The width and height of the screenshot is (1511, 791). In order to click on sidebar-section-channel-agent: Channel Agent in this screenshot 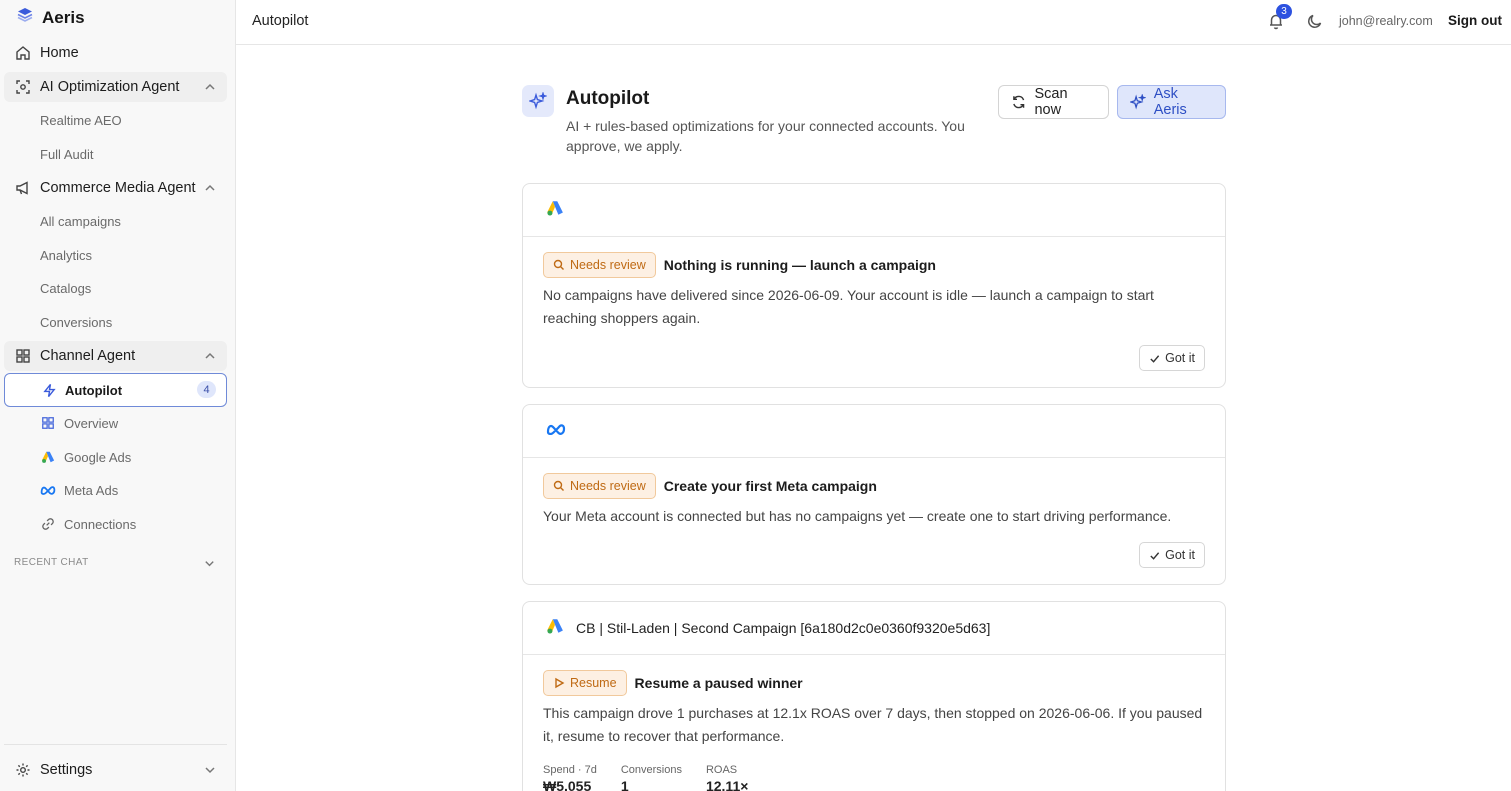, I will do `click(115, 356)`.